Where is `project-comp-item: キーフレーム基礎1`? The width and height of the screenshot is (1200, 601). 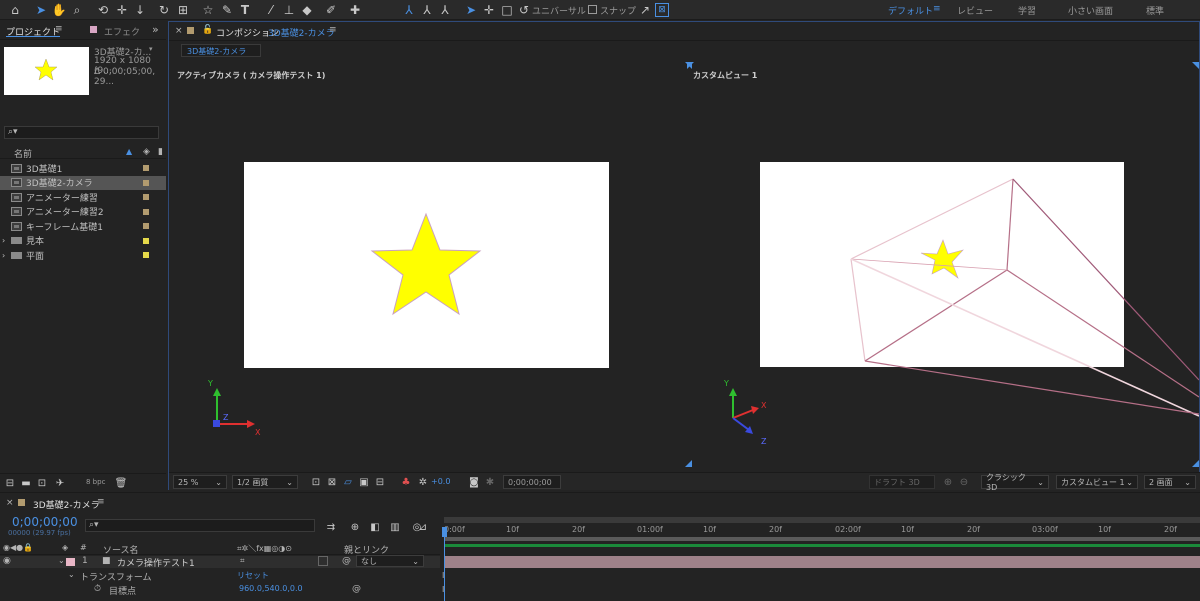
project-comp-item: キーフレーム基礎1 is located at coordinates (83, 226).